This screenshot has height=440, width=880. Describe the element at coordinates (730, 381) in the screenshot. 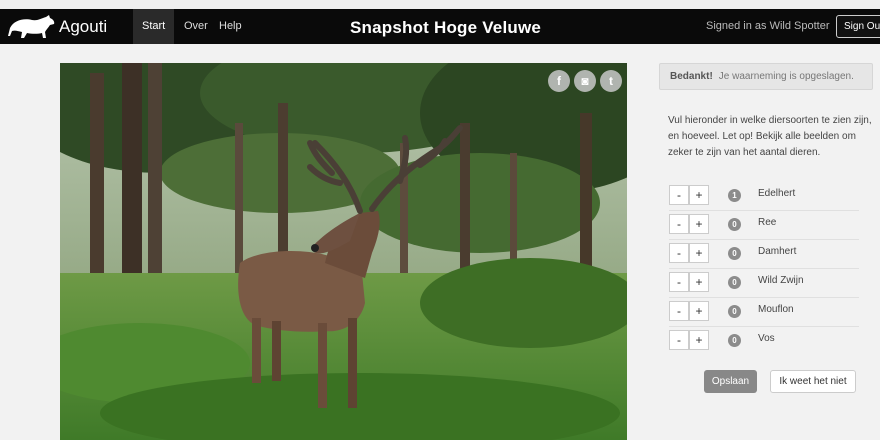

I see `save-button: Opslaan` at that location.